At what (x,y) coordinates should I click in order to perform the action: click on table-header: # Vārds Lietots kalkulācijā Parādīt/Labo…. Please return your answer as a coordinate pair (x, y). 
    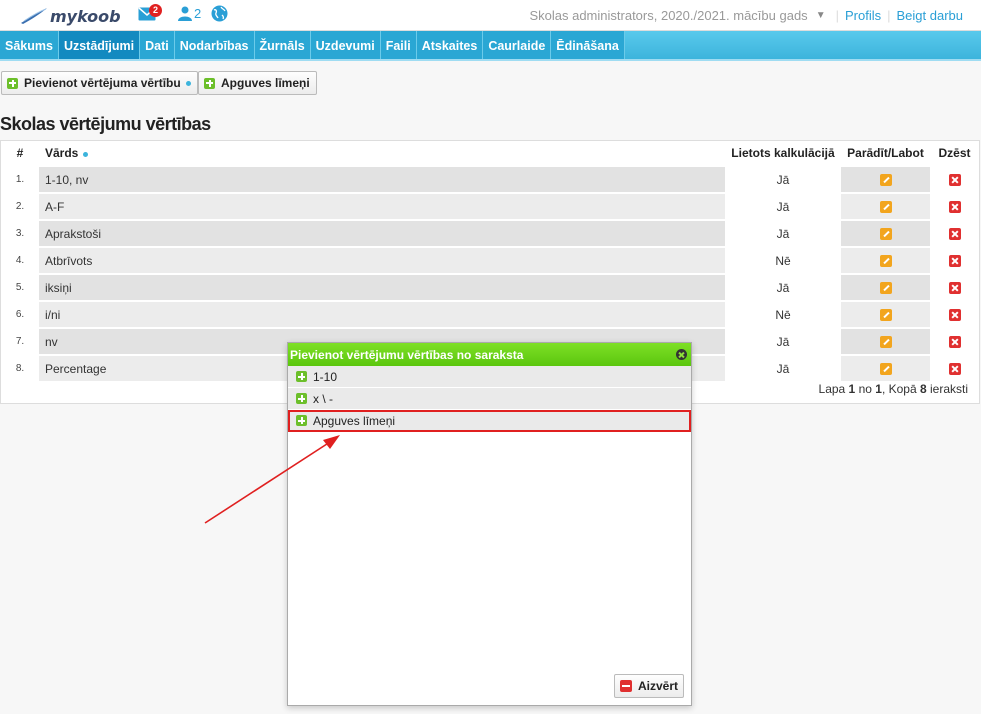
    Looking at the image, I should click on (490, 153).